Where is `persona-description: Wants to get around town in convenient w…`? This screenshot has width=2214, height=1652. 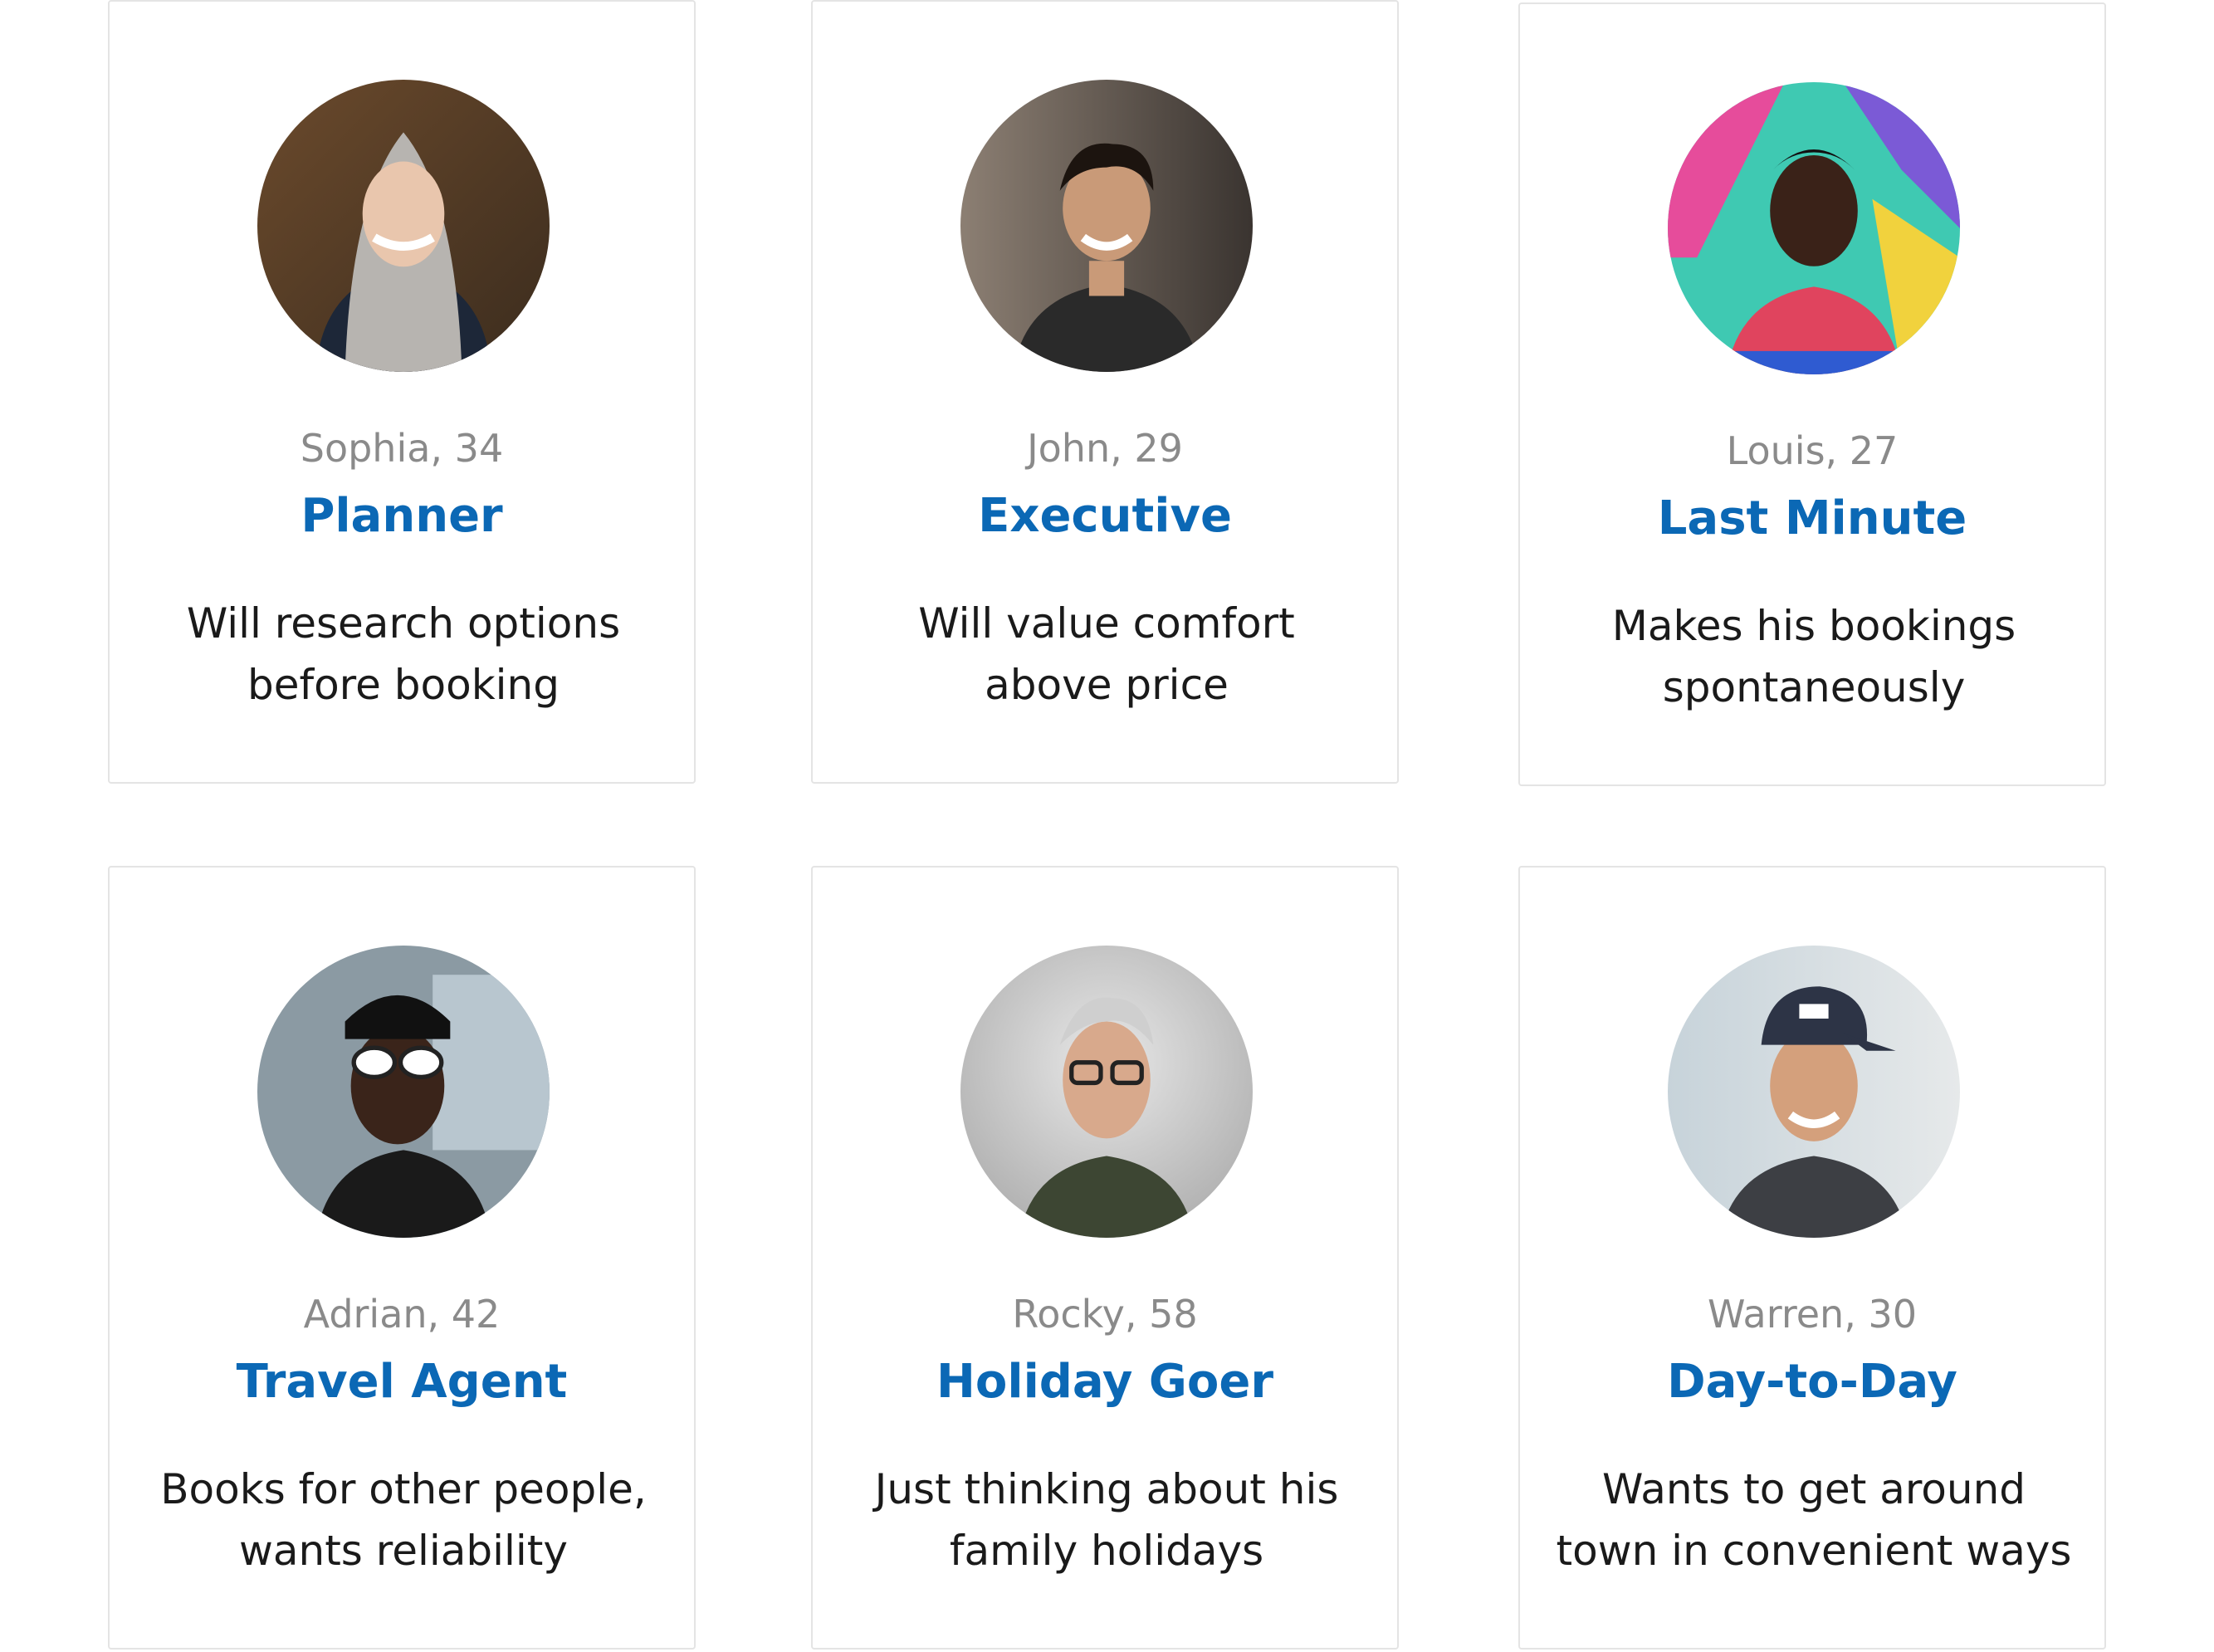
persona-description: Wants to get around town in convenient w… is located at coordinates (1814, 1520).